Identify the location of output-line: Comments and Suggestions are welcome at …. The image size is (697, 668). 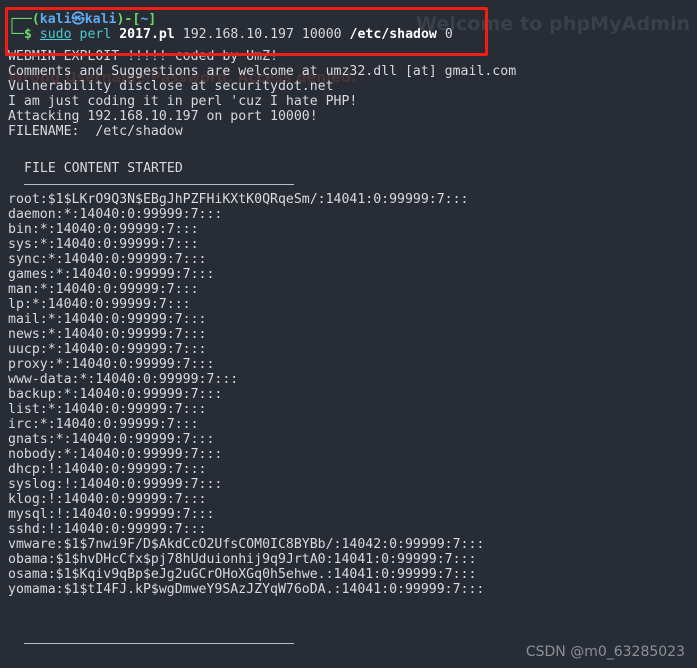
(262, 71).